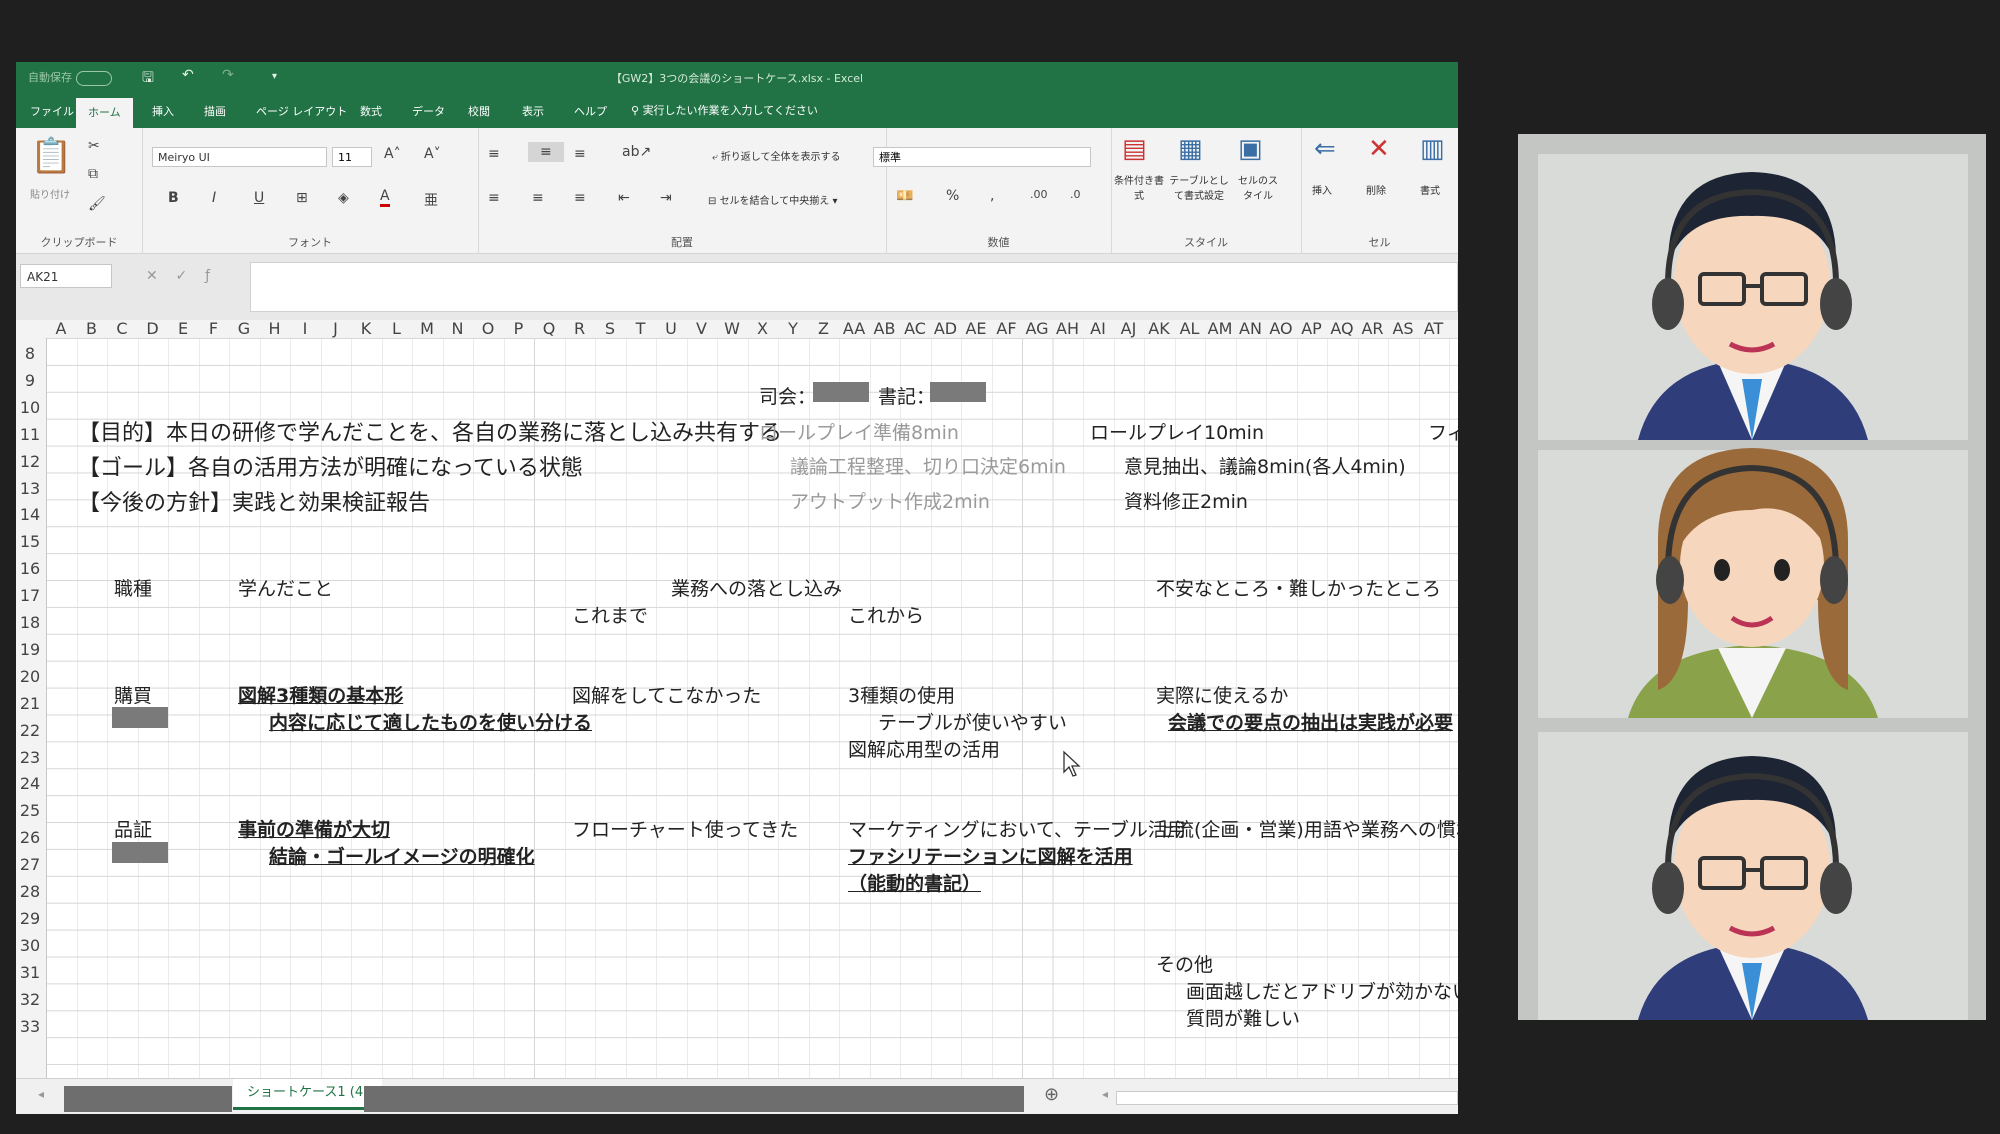 The height and width of the screenshot is (1134, 2000). Describe the element at coordinates (402, 855) in the screenshot. I see `row2-learned-2: 結論・ゴールイメージの明確化` at that location.